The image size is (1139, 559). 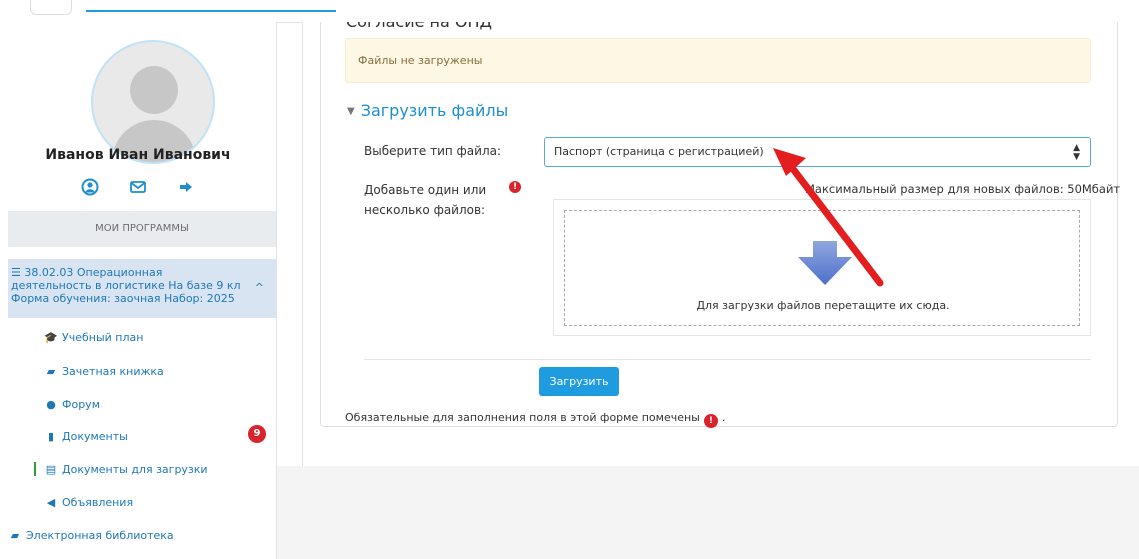 I want to click on graduation-cap-icon: 🎓, so click(x=51, y=337).